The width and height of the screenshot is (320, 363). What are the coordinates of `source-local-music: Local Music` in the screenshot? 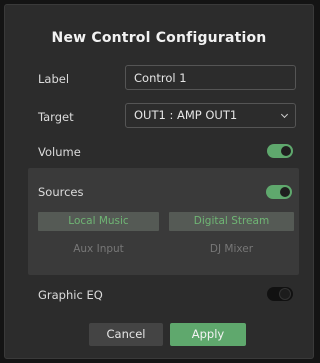 It's located at (98, 221).